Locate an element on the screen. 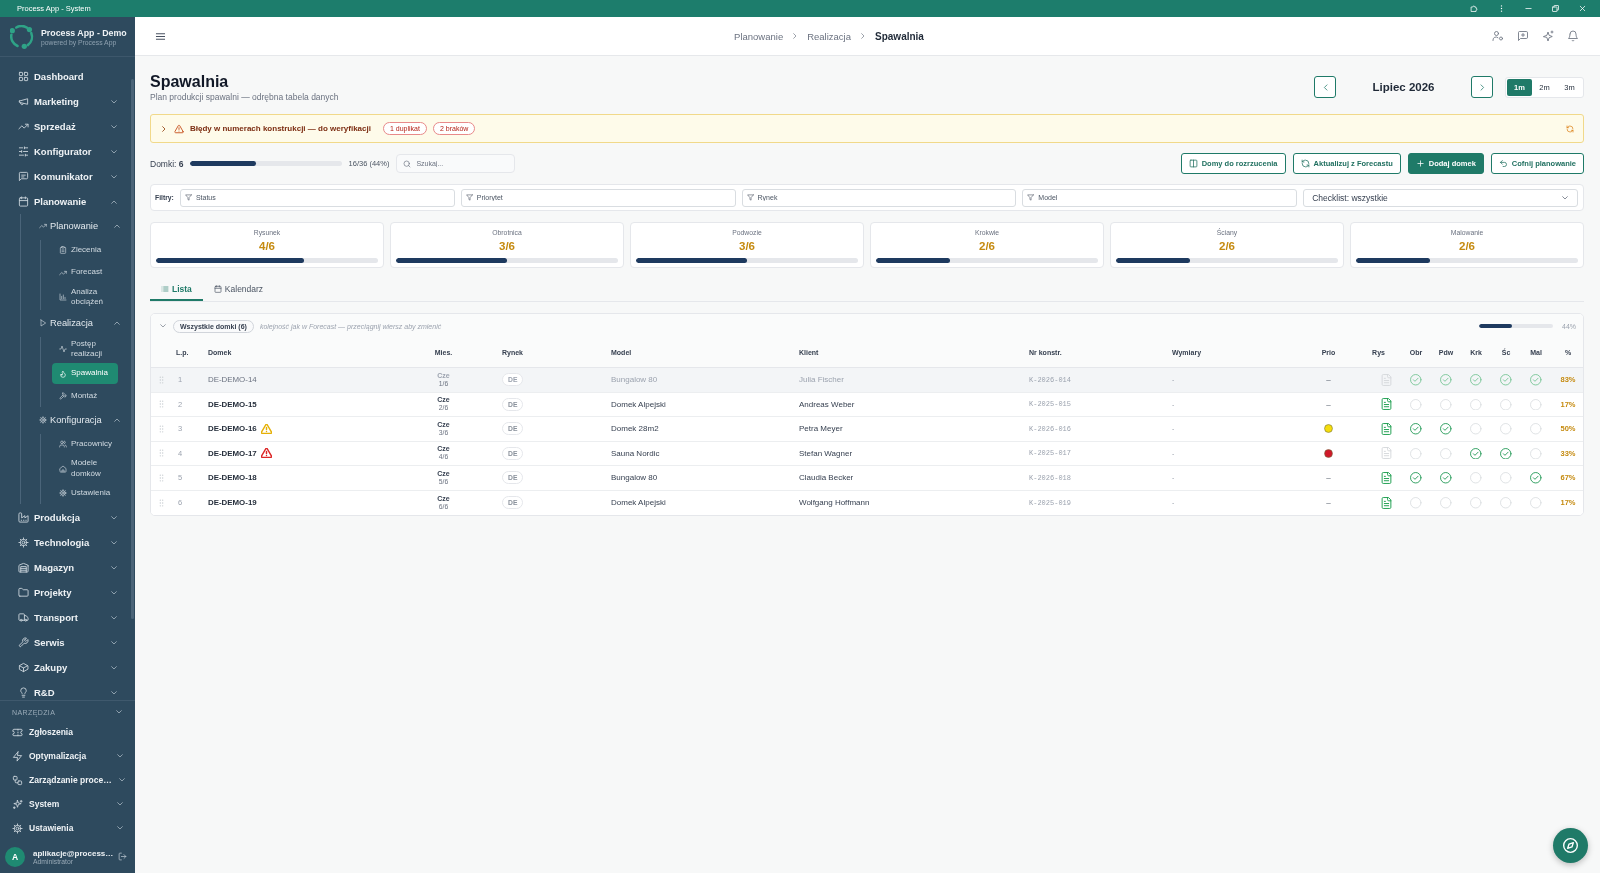  nav-item: Modele domków is located at coordinates (85, 468).